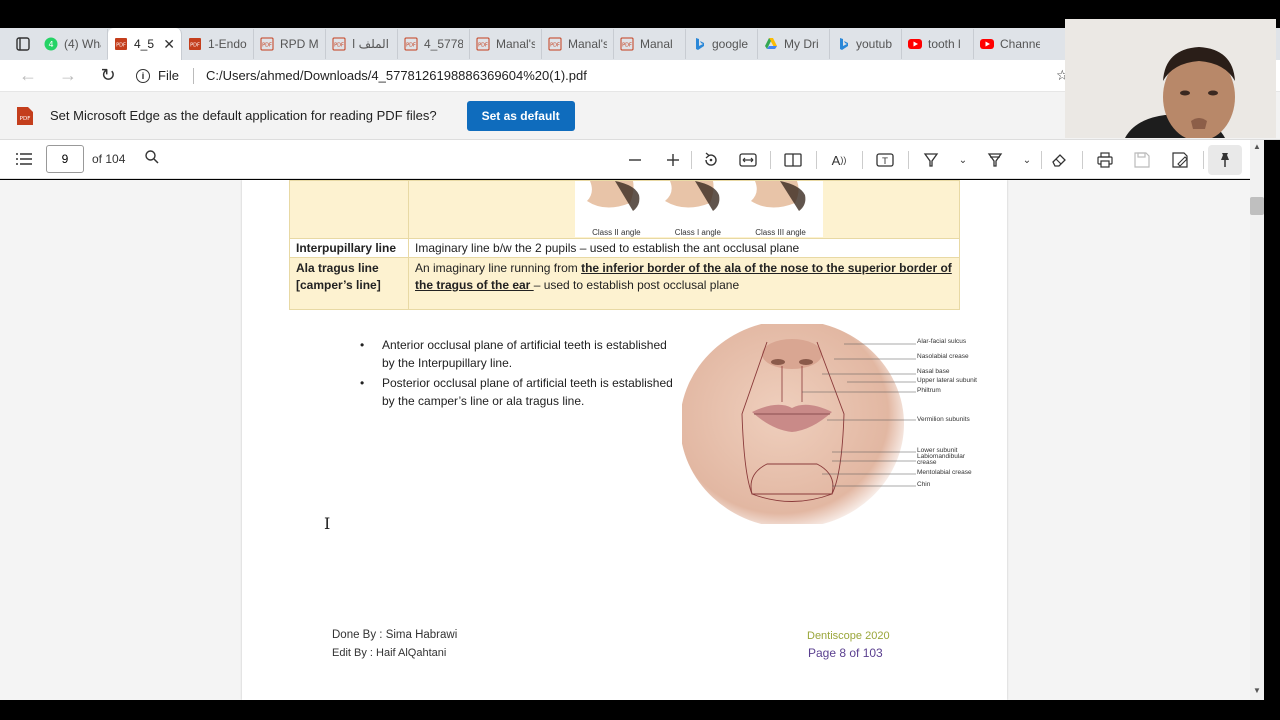 The width and height of the screenshot is (1280, 720). I want to click on tab-whatsapp: 4 (4) Wha, so click(73, 44).